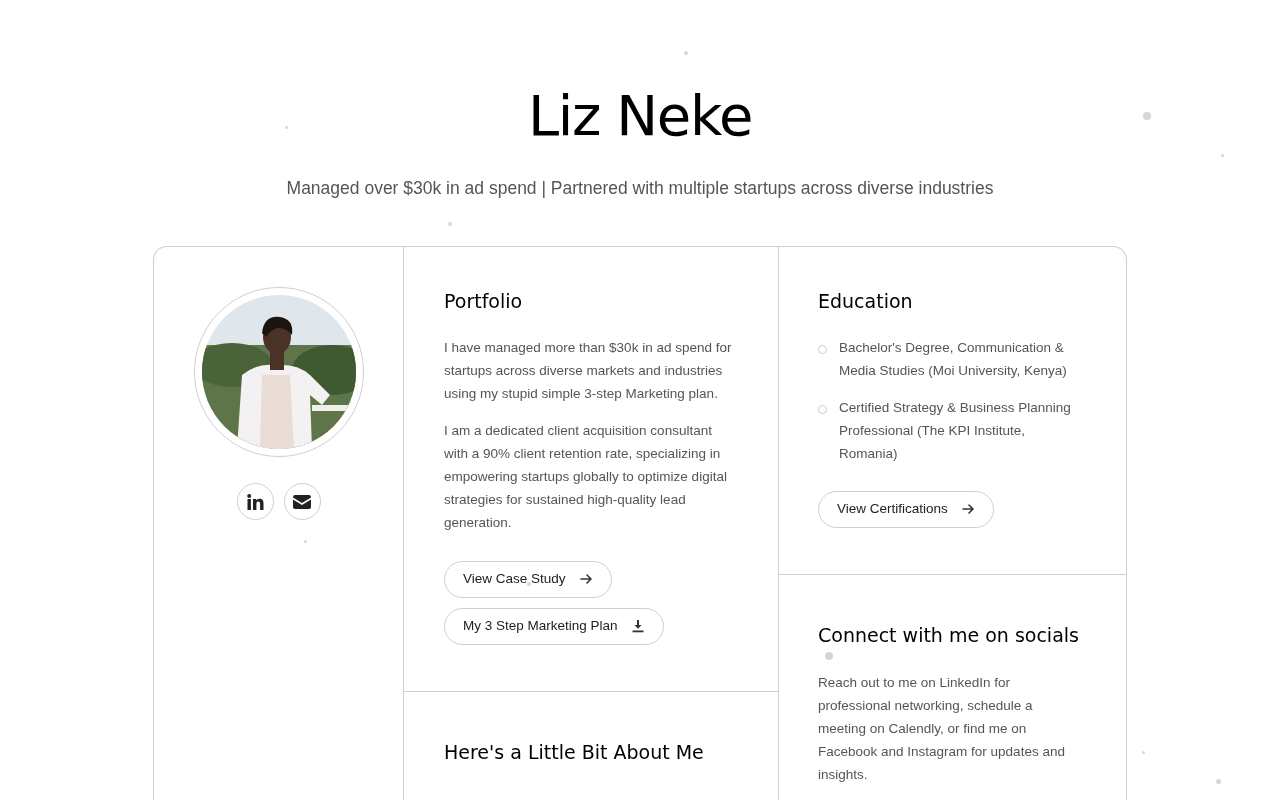 This screenshot has width=1280, height=800. Describe the element at coordinates (906, 509) in the screenshot. I see `certifications-button: View Certifications` at that location.